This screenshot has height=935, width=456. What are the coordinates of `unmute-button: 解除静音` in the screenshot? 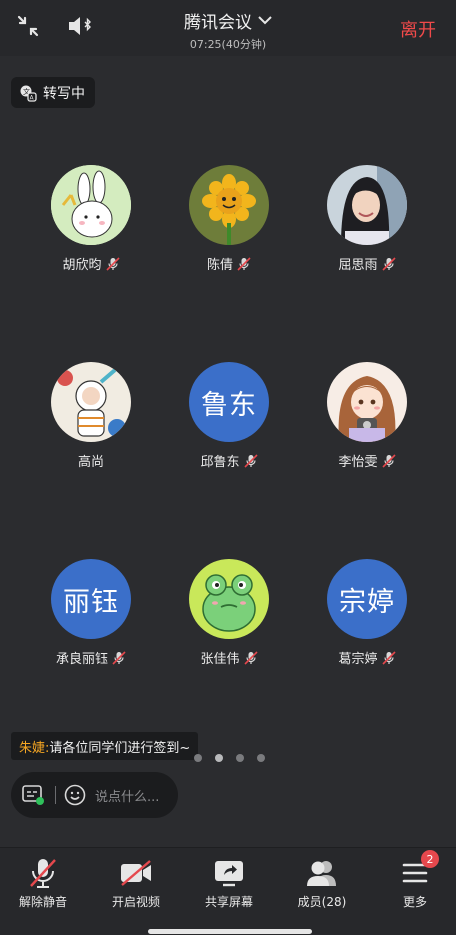 It's located at (43, 883).